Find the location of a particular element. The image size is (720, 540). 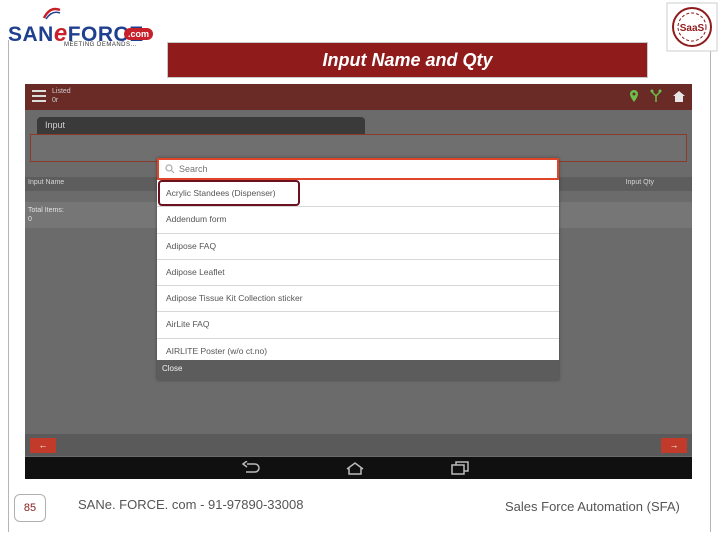

selected-item-highlight is located at coordinates (229, 193).